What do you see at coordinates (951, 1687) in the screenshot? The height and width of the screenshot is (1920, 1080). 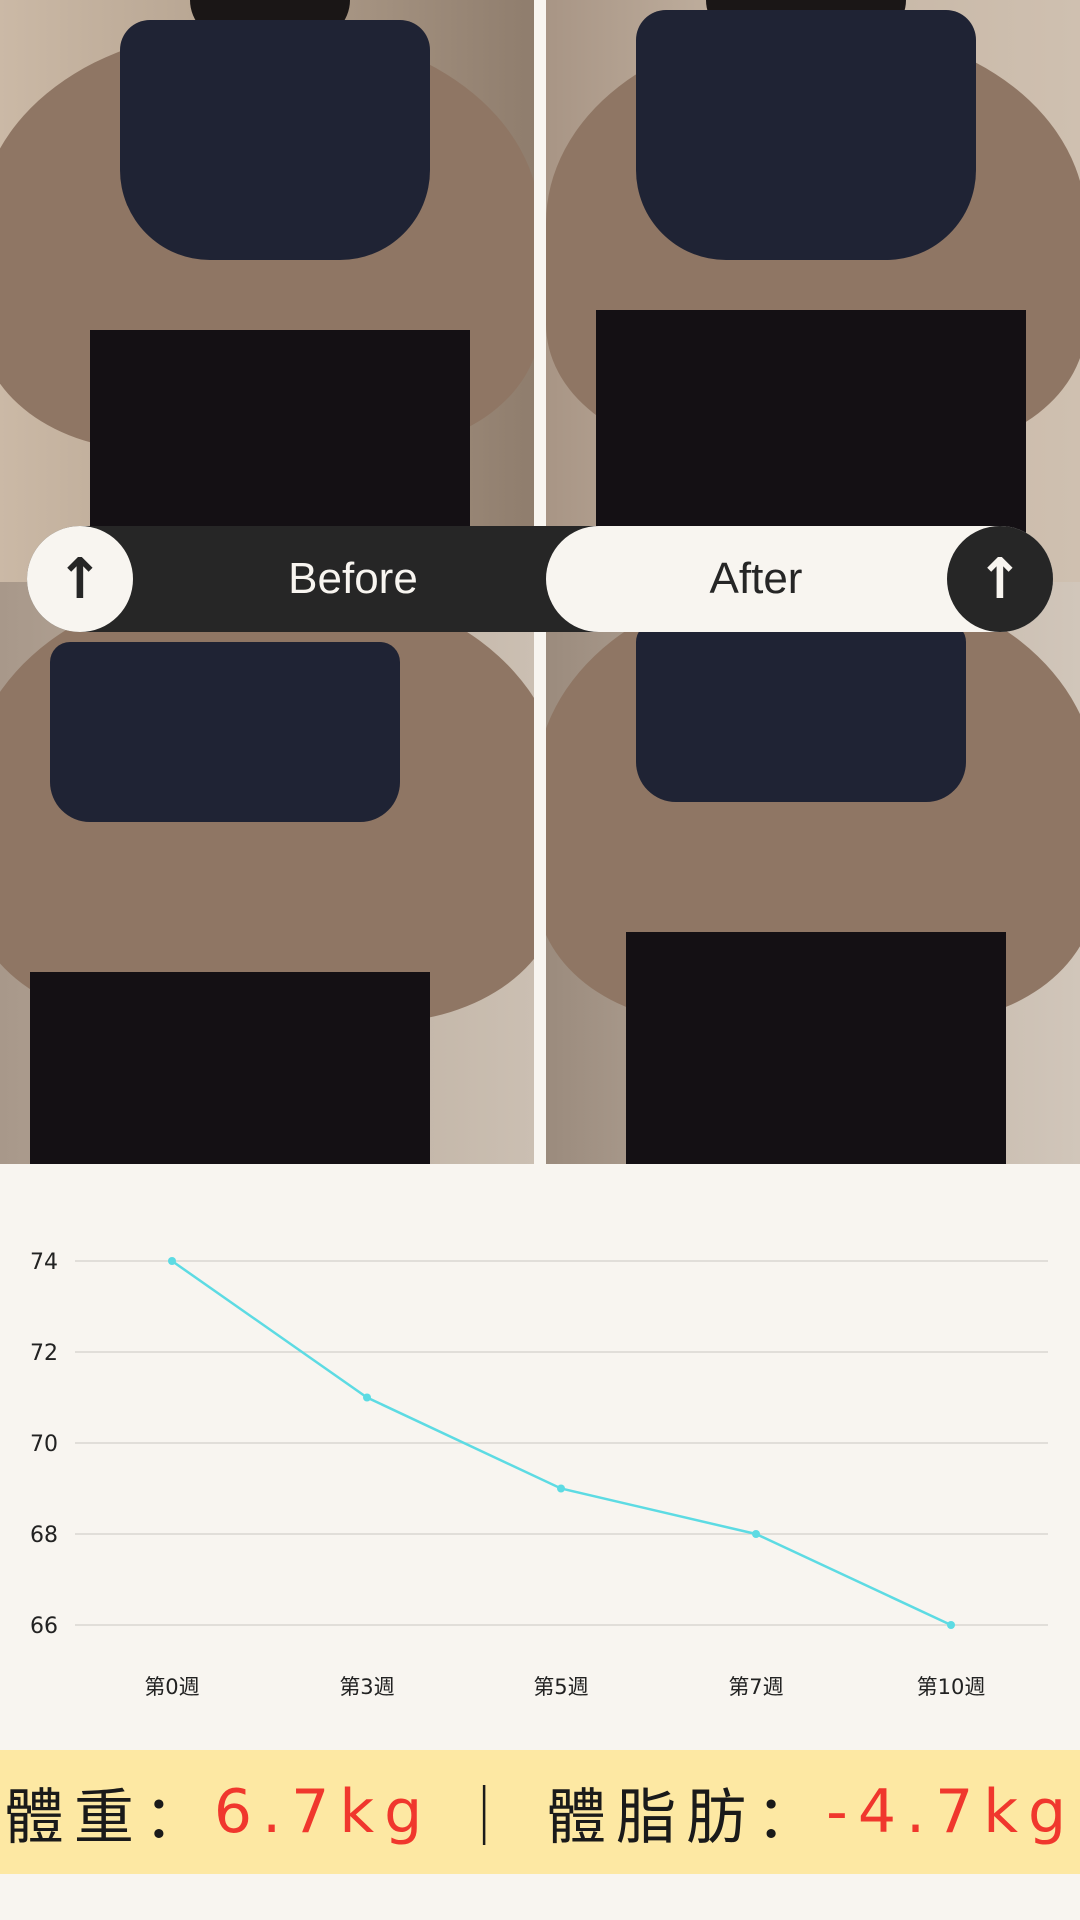 I see `x-tick-label: 第10週` at bounding box center [951, 1687].